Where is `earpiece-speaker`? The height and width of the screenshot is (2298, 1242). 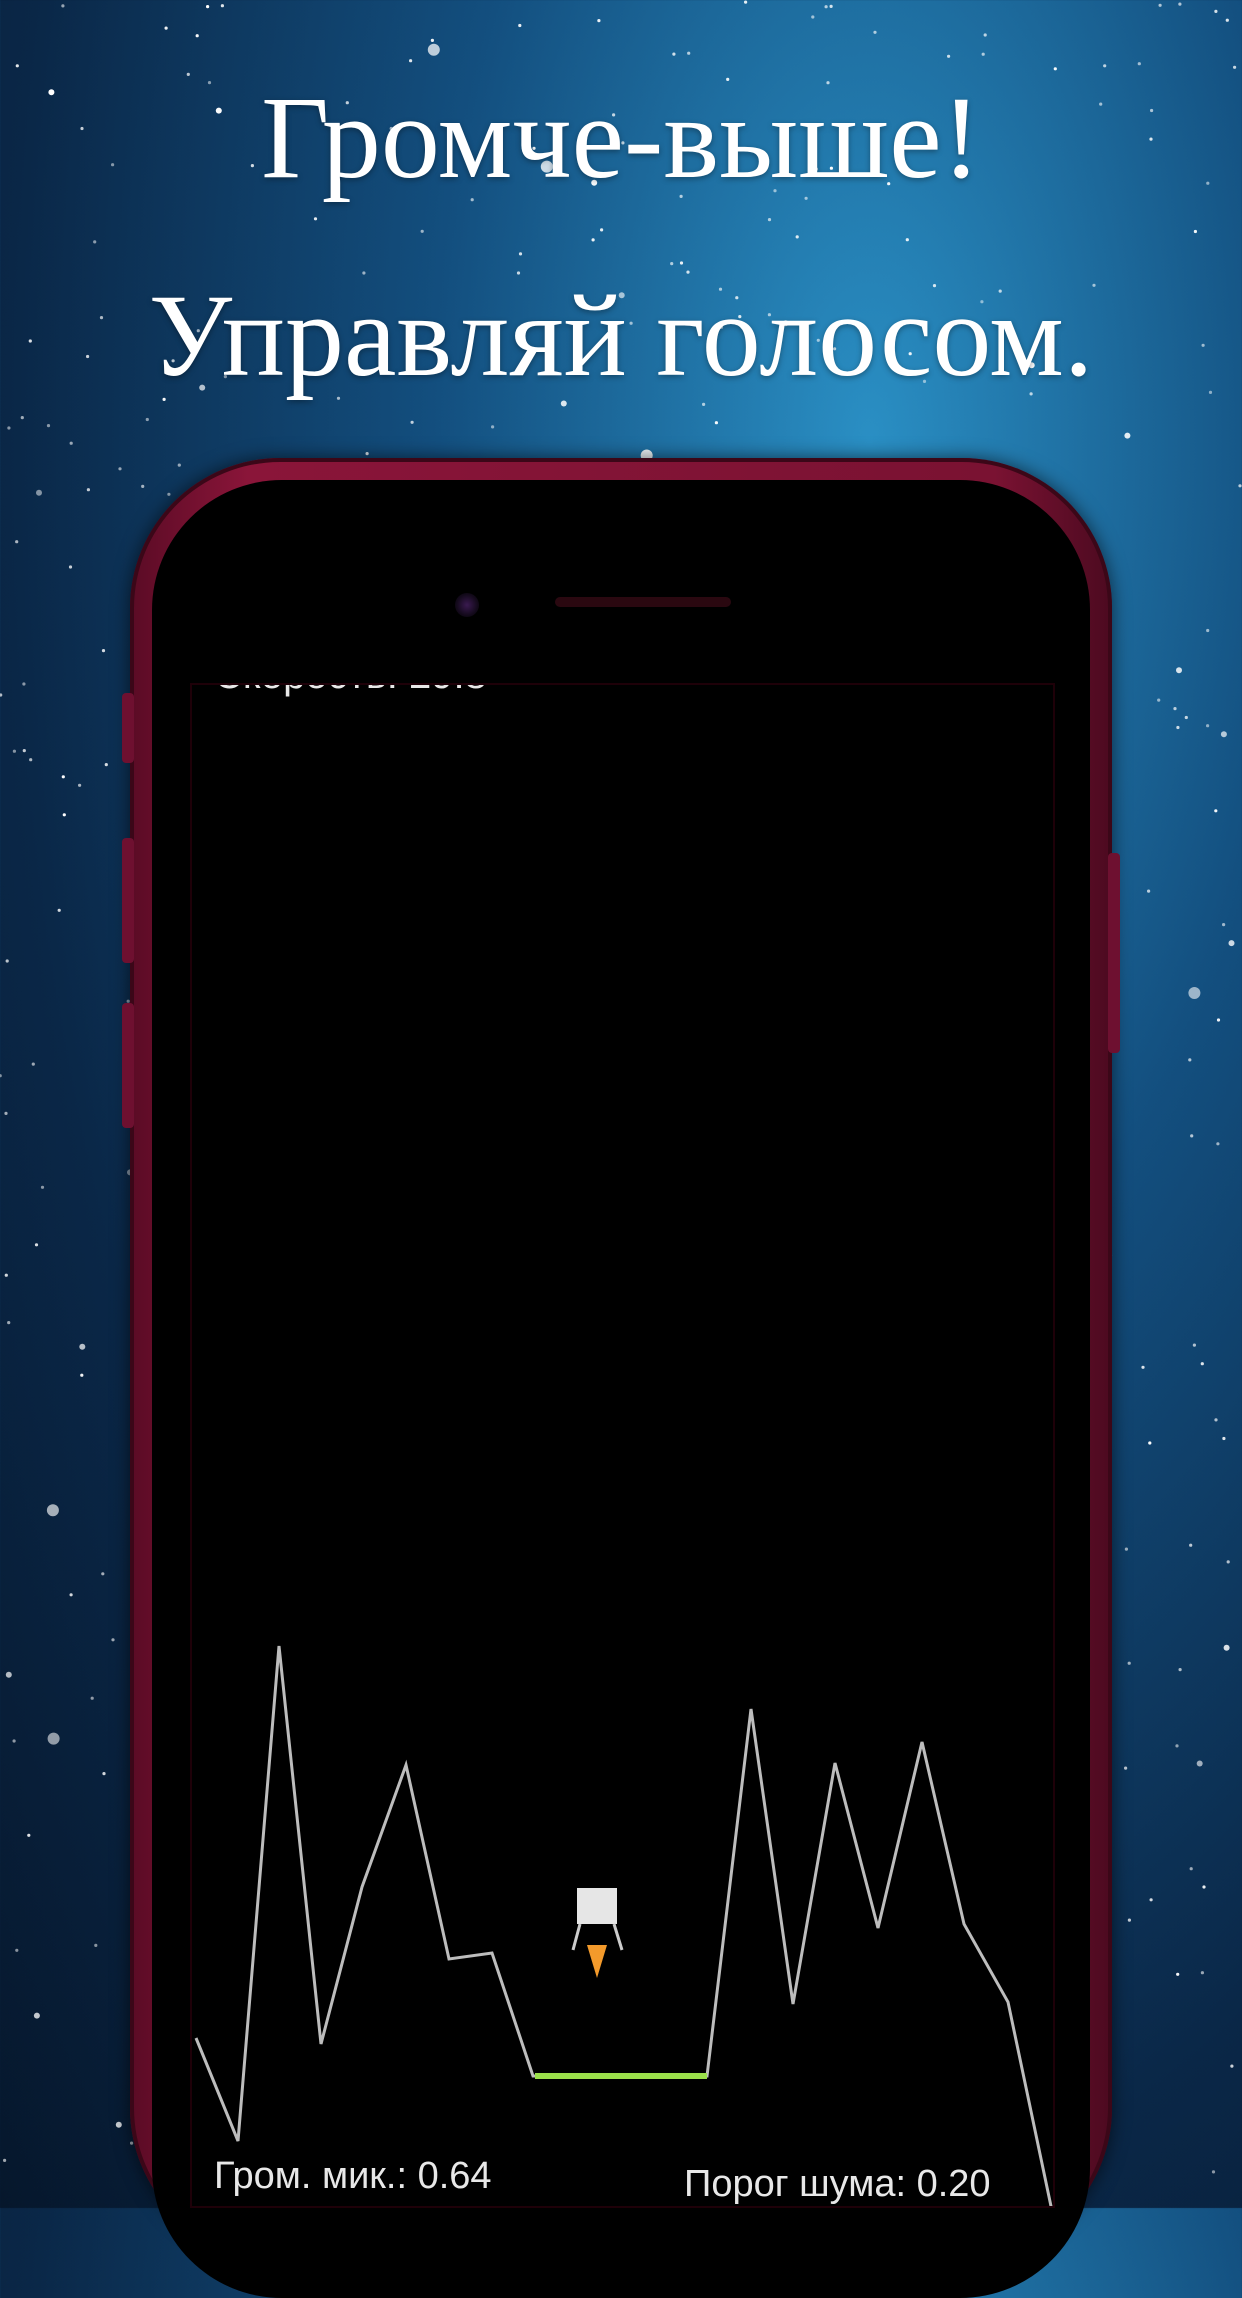 earpiece-speaker is located at coordinates (643, 602).